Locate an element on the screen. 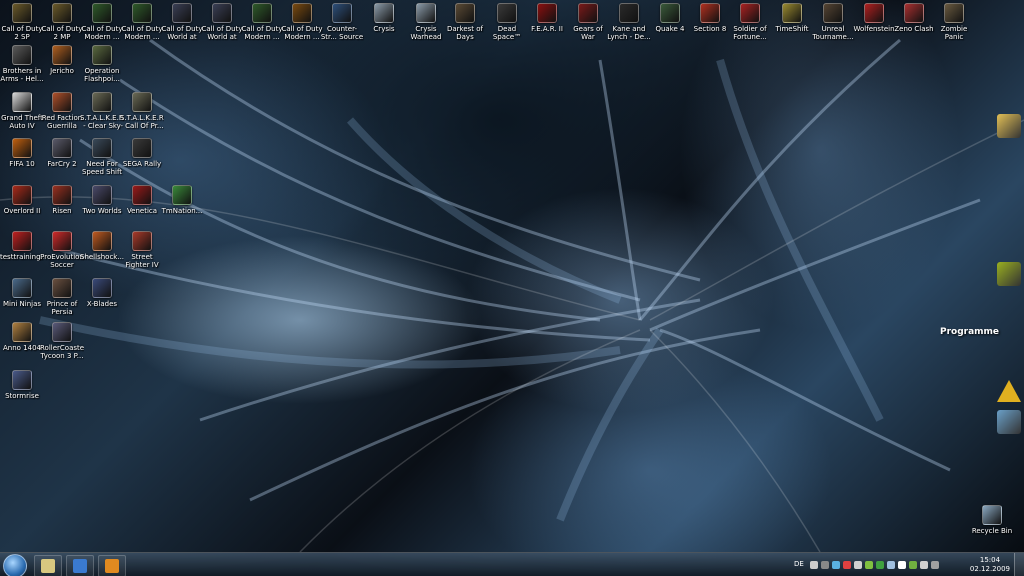 Image resolution: width=1024 pixels, height=576 pixels. desktop-shortcut: Grand Theft Auto IV is located at coordinates (22, 111).